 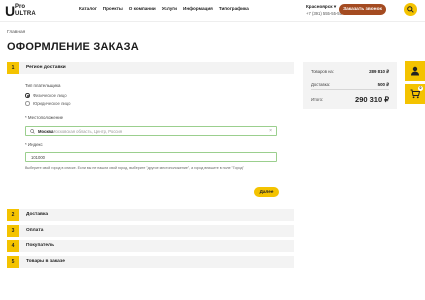 I want to click on step-label: Оплата, so click(x=35, y=230).